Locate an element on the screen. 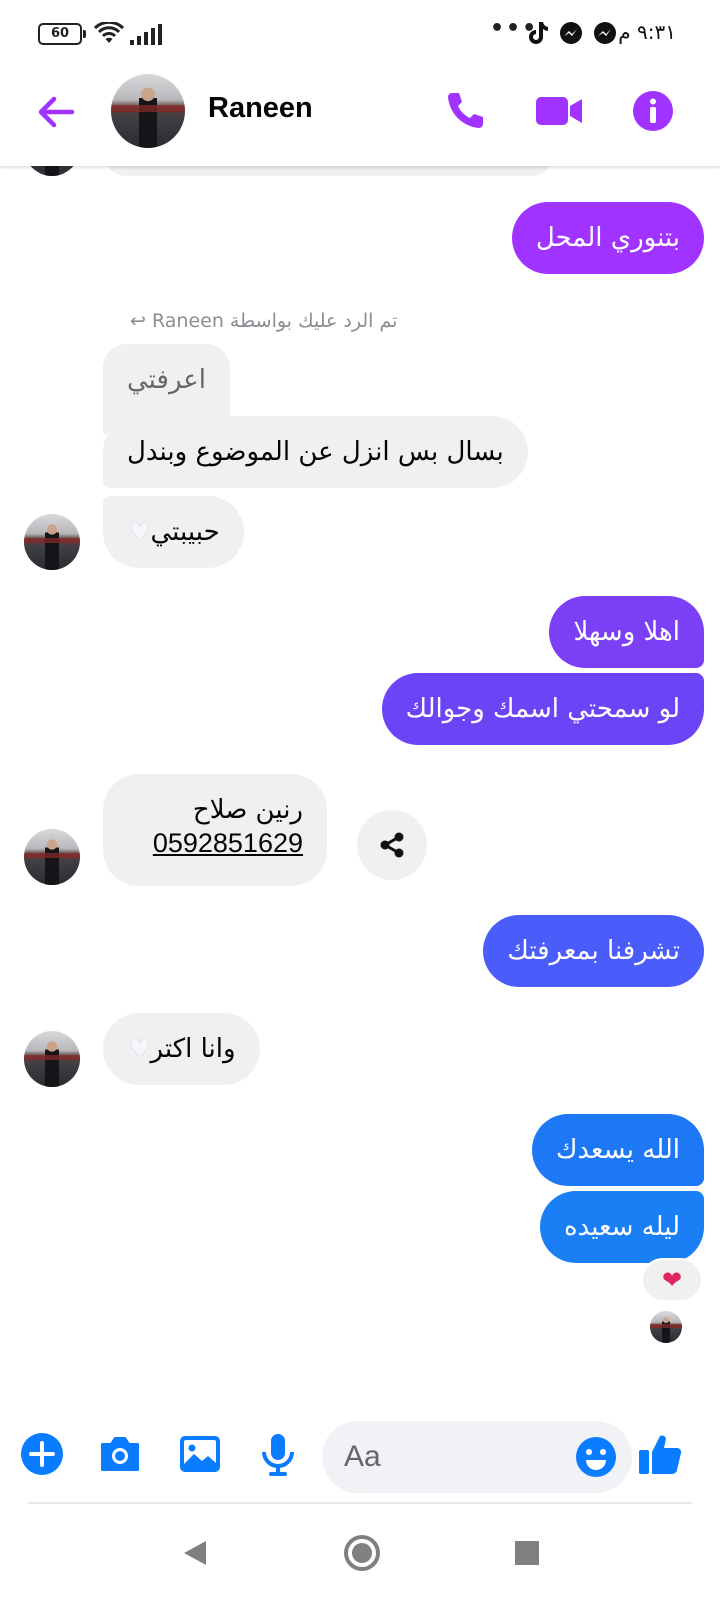 This screenshot has height=1600, width=720. message-bubble-outgoing: الله يسعدك is located at coordinates (617, 1150).